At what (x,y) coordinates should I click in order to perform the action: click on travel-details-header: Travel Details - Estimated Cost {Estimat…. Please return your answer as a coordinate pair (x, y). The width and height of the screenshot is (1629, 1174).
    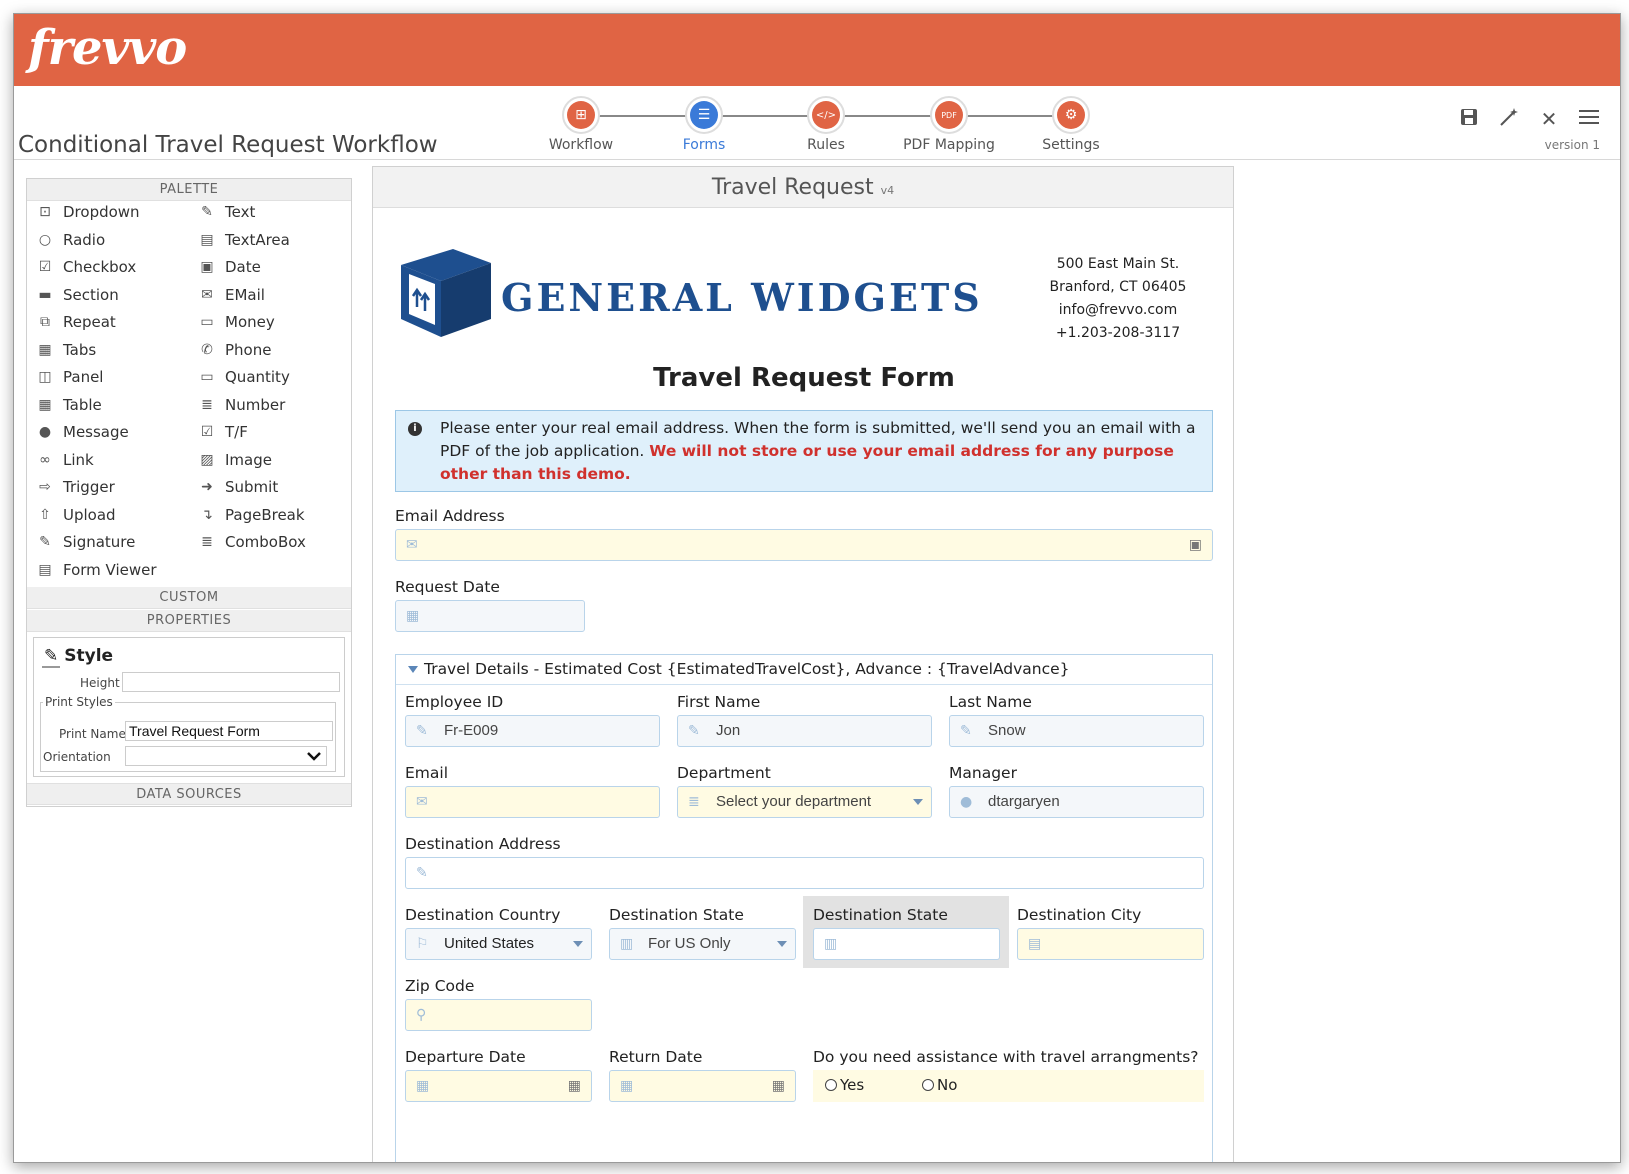
    Looking at the image, I should click on (804, 670).